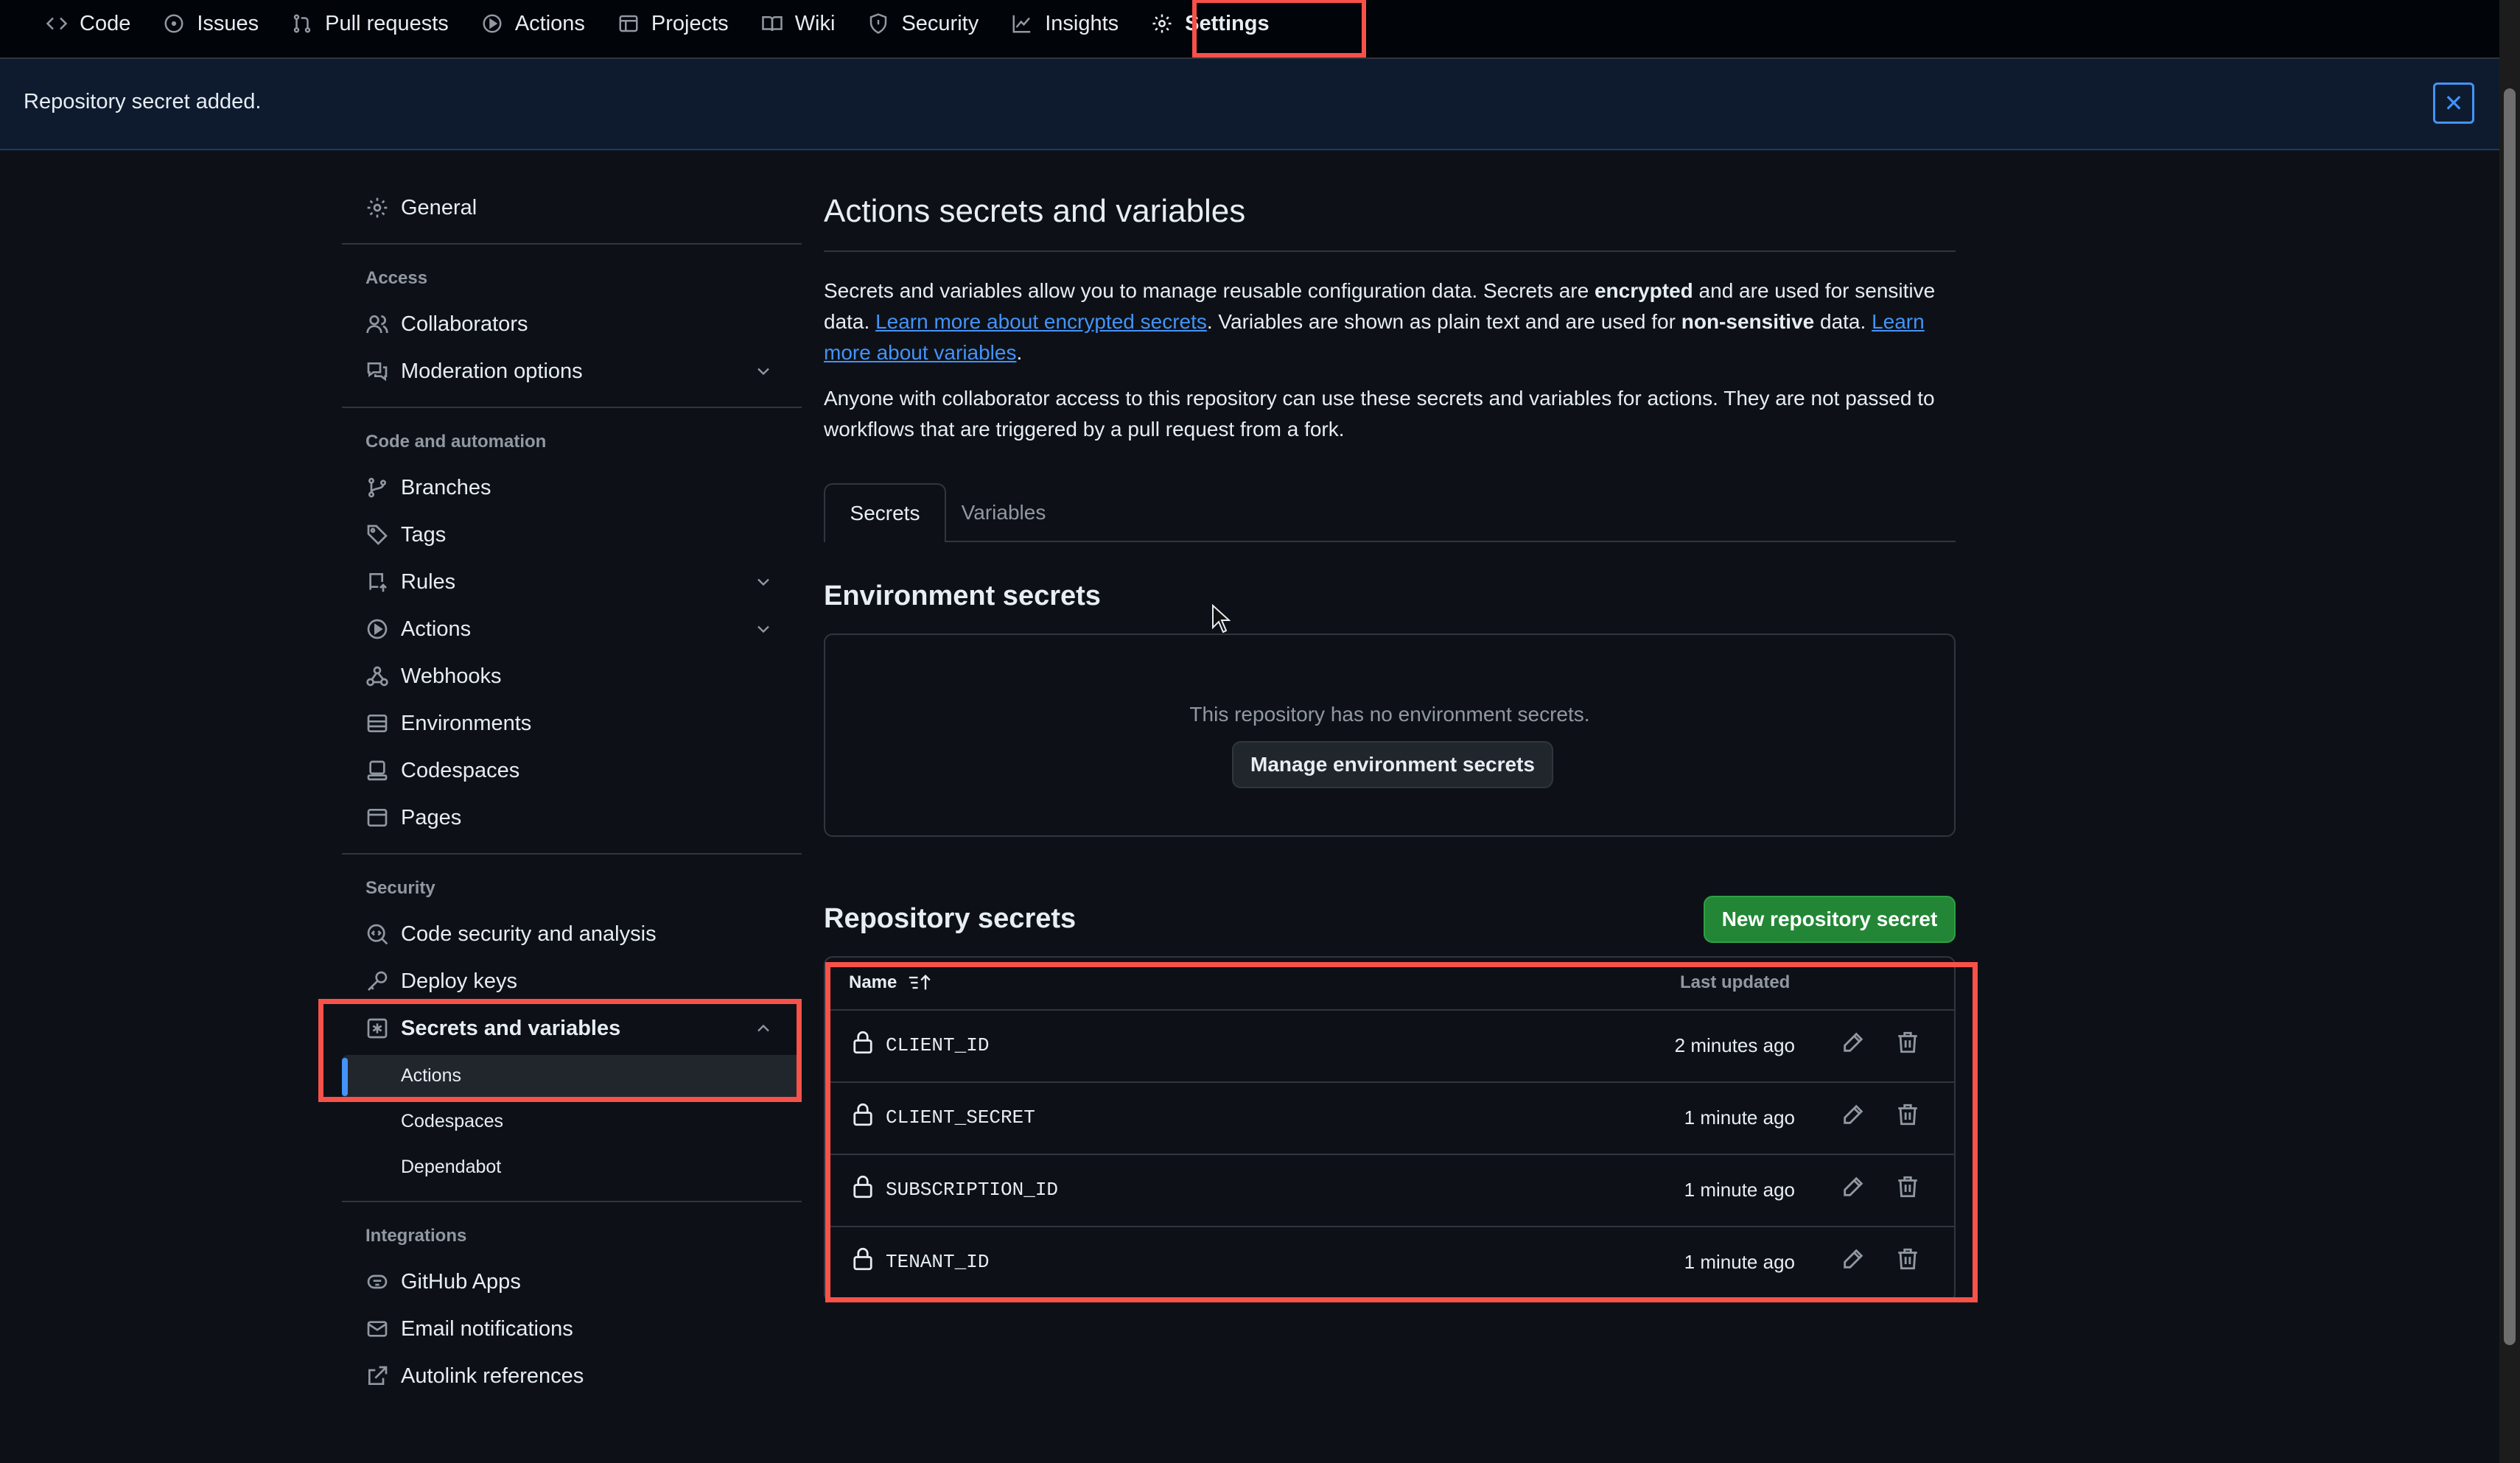 The width and height of the screenshot is (2520, 1463). I want to click on book-icon, so click(772, 24).